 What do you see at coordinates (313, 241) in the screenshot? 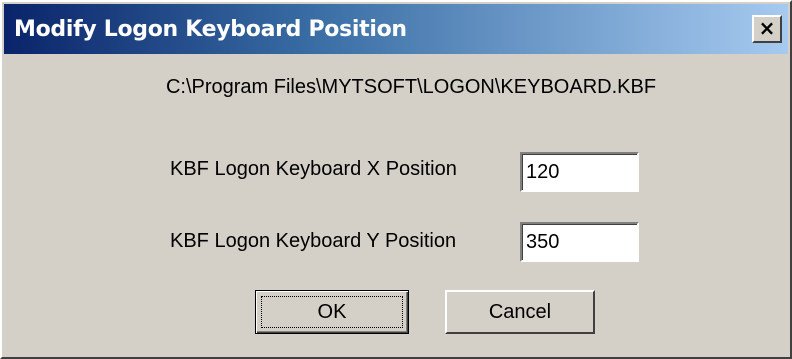
I see `y-position-label: KBF Logon Keyboard Y Position` at bounding box center [313, 241].